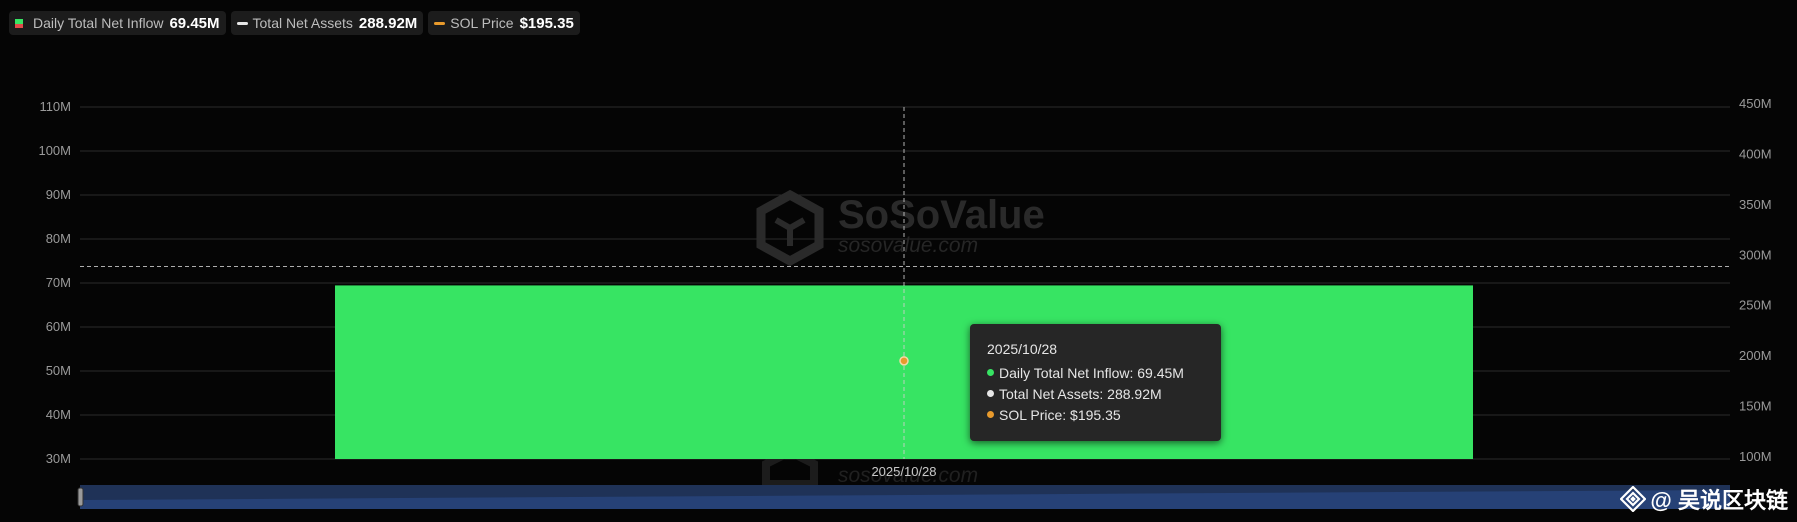 The height and width of the screenshot is (522, 1797). I want to click on right-tick-label: 350M, so click(1755, 204).